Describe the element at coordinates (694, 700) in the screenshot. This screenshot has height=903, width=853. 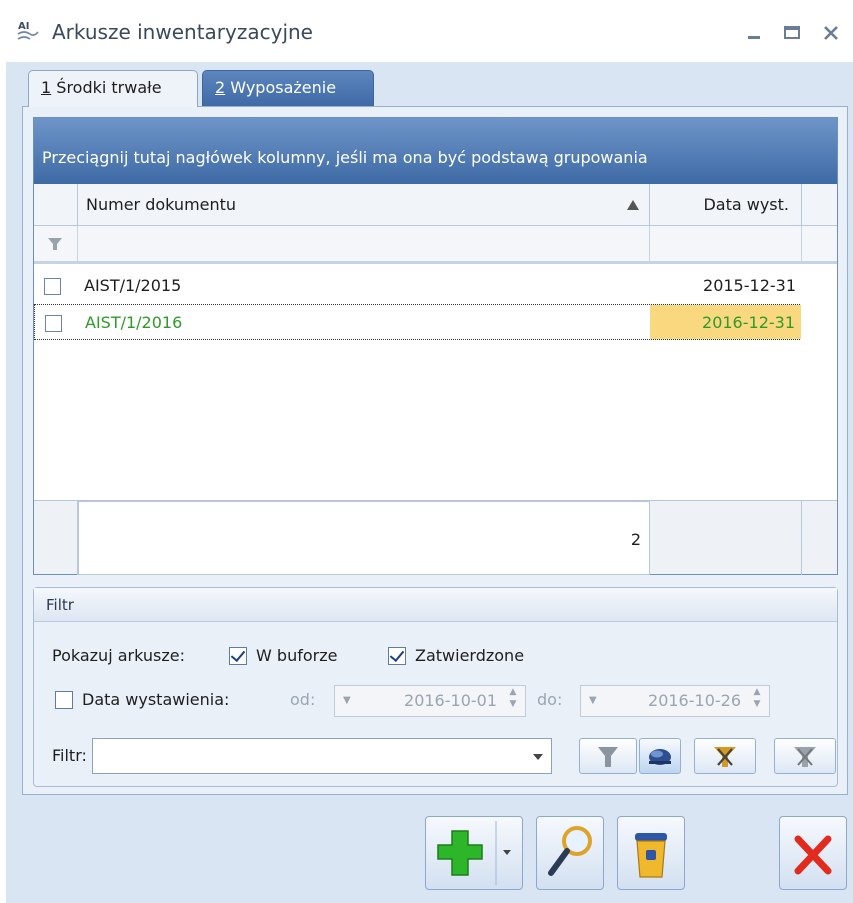
I see `date-to-value: 2016-10-26` at that location.